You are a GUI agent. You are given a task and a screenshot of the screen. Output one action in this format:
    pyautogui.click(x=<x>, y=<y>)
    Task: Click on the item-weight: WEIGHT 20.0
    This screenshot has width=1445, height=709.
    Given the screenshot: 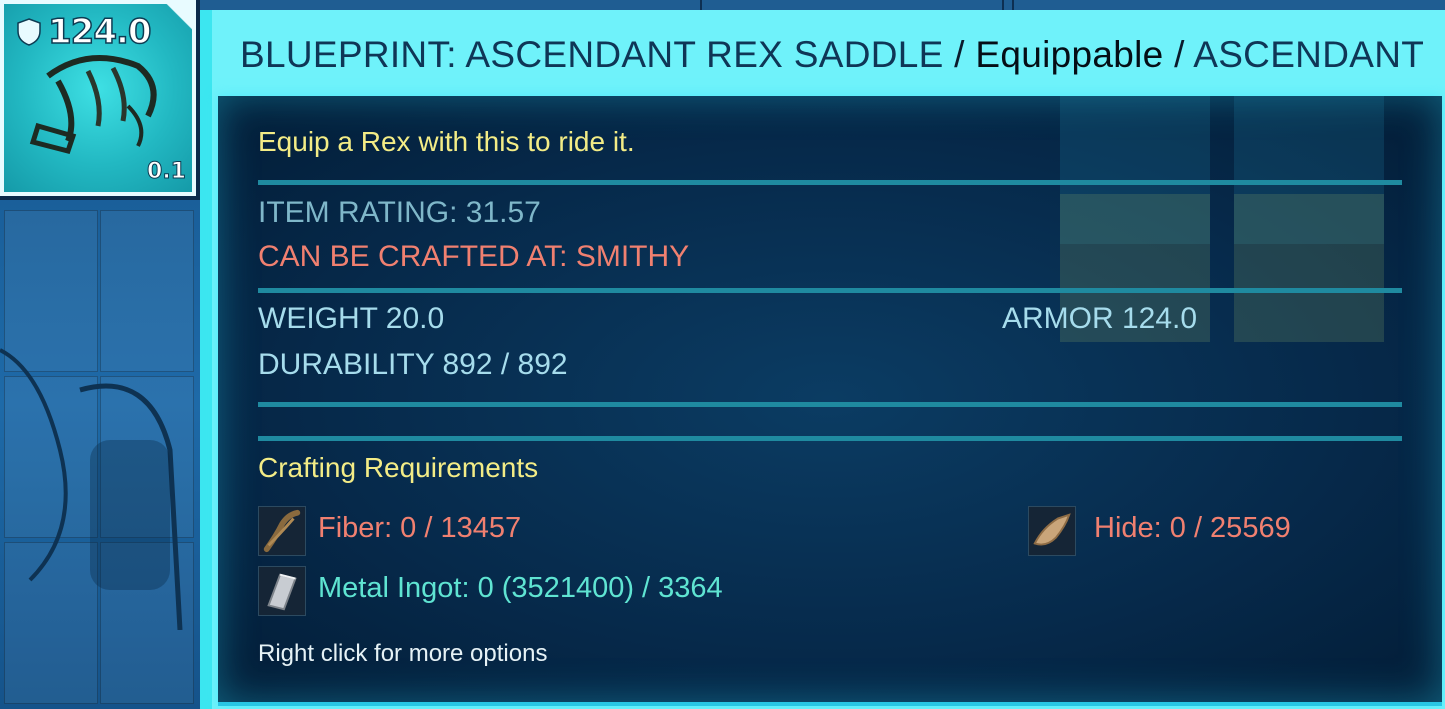 What is the action you would take?
    pyautogui.click(x=351, y=318)
    